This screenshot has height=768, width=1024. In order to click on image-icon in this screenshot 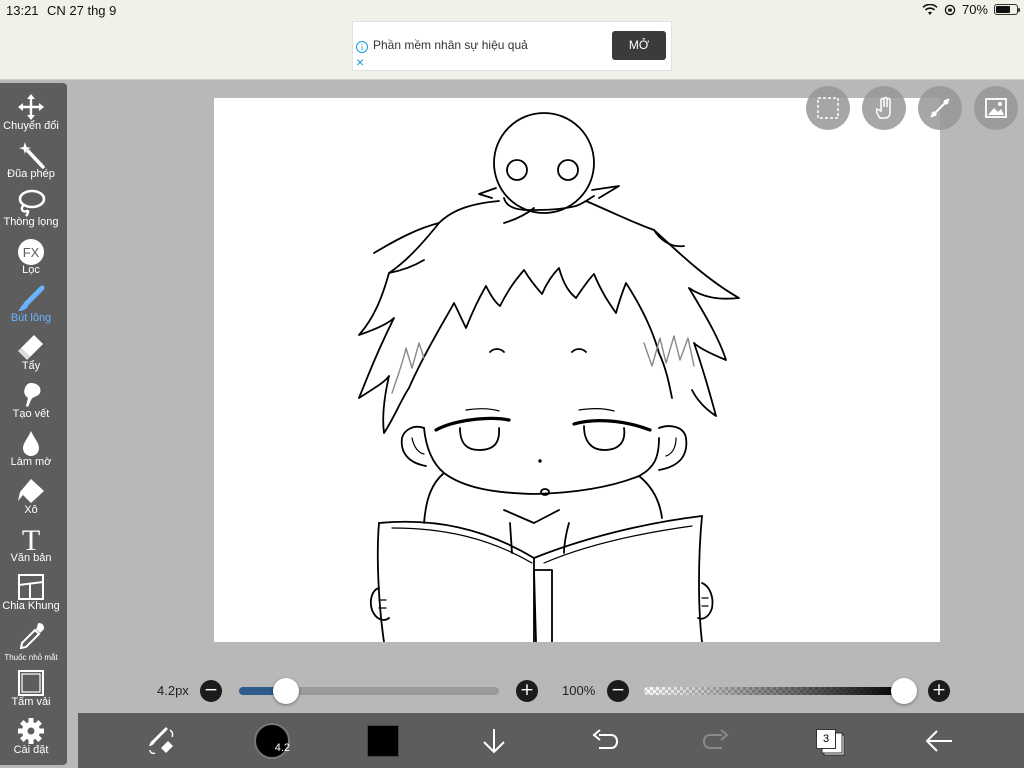, I will do `click(996, 108)`.